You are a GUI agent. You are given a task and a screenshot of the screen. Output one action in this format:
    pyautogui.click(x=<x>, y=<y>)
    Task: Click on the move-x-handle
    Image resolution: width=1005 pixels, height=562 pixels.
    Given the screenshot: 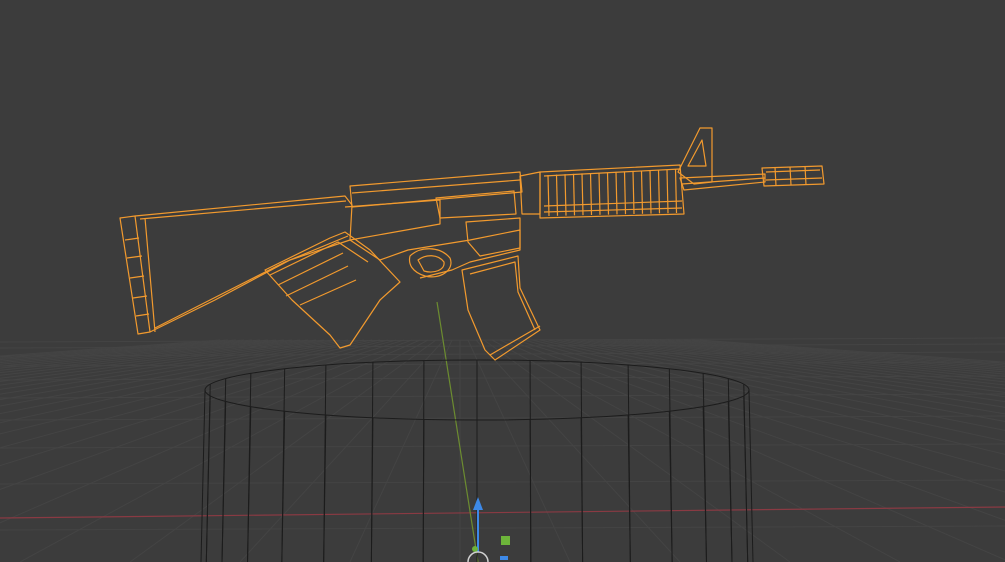 What is the action you would take?
    pyautogui.click(x=504, y=558)
    